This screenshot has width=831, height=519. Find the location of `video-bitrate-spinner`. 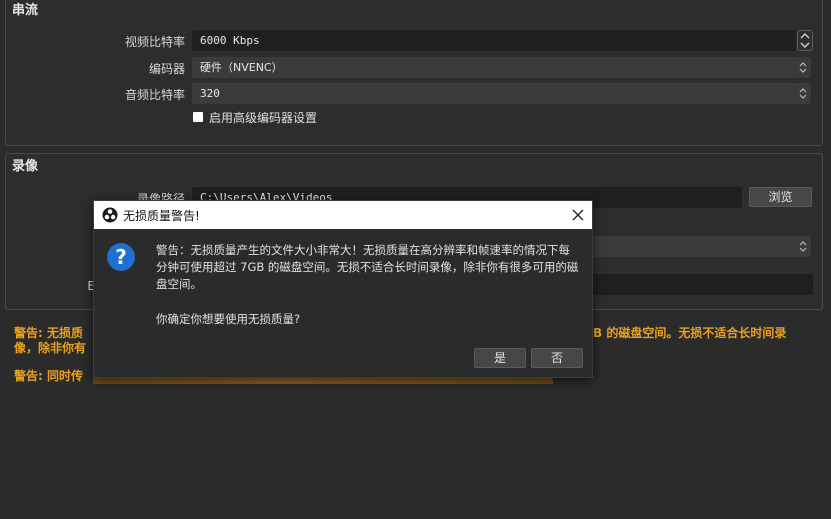

video-bitrate-spinner is located at coordinates (805, 40).